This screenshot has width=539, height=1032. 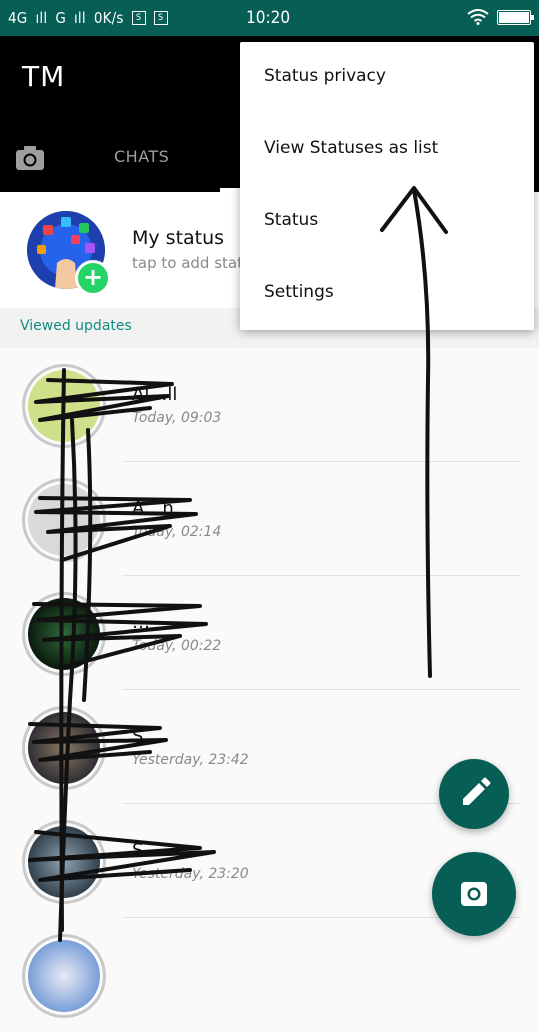 What do you see at coordinates (351, 148) in the screenshot?
I see `menu-item-label: View Statuses as list` at bounding box center [351, 148].